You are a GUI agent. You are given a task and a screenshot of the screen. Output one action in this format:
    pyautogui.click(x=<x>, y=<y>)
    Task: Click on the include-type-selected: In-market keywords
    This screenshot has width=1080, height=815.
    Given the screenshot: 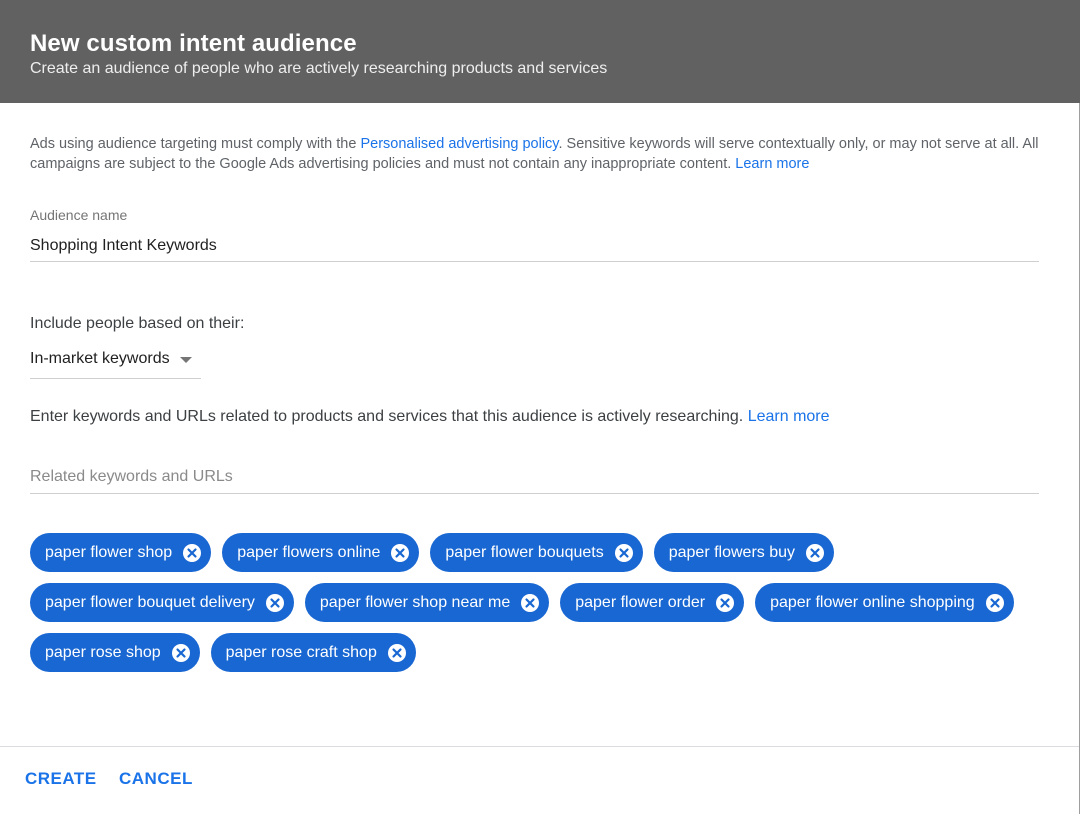 What is the action you would take?
    pyautogui.click(x=100, y=358)
    